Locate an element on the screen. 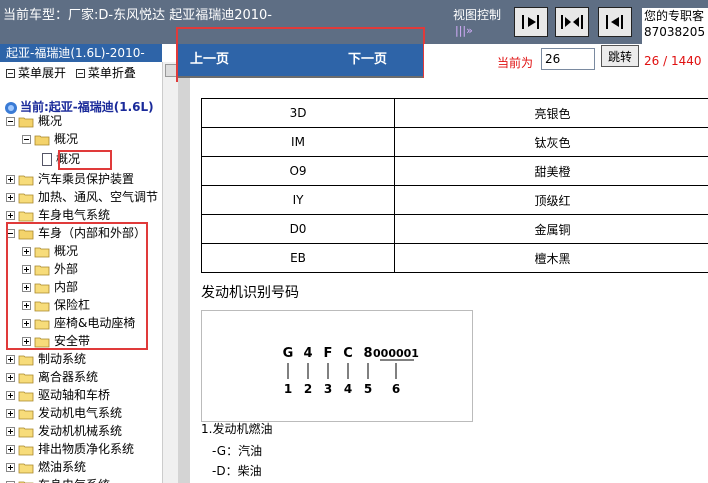 The image size is (708, 483). tree-item: 汽车乘员保护装置 is located at coordinates (70, 179).